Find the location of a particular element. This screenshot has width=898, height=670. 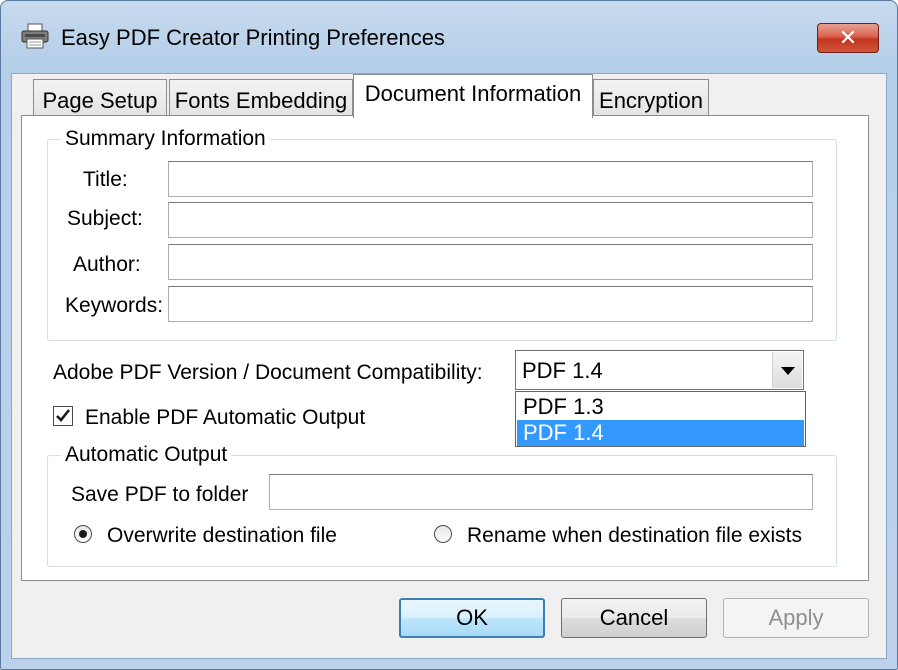

option-pdf-1-3: PDF 1.3 is located at coordinates (660, 407).